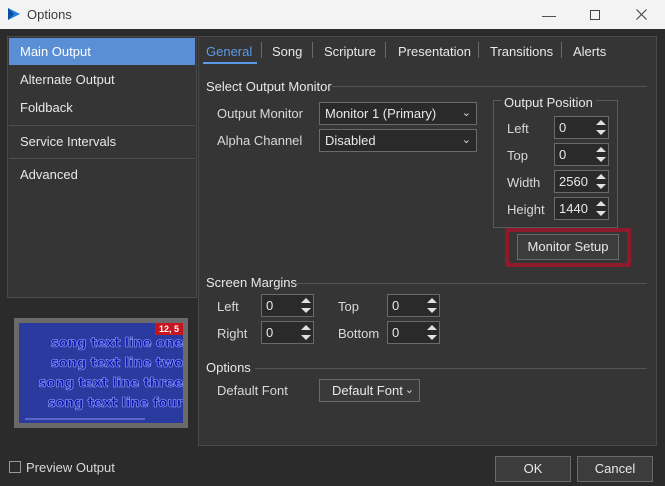 This screenshot has height=486, width=665. Describe the element at coordinates (568, 247) in the screenshot. I see `monitor-setup-button: Monitor Setup` at that location.